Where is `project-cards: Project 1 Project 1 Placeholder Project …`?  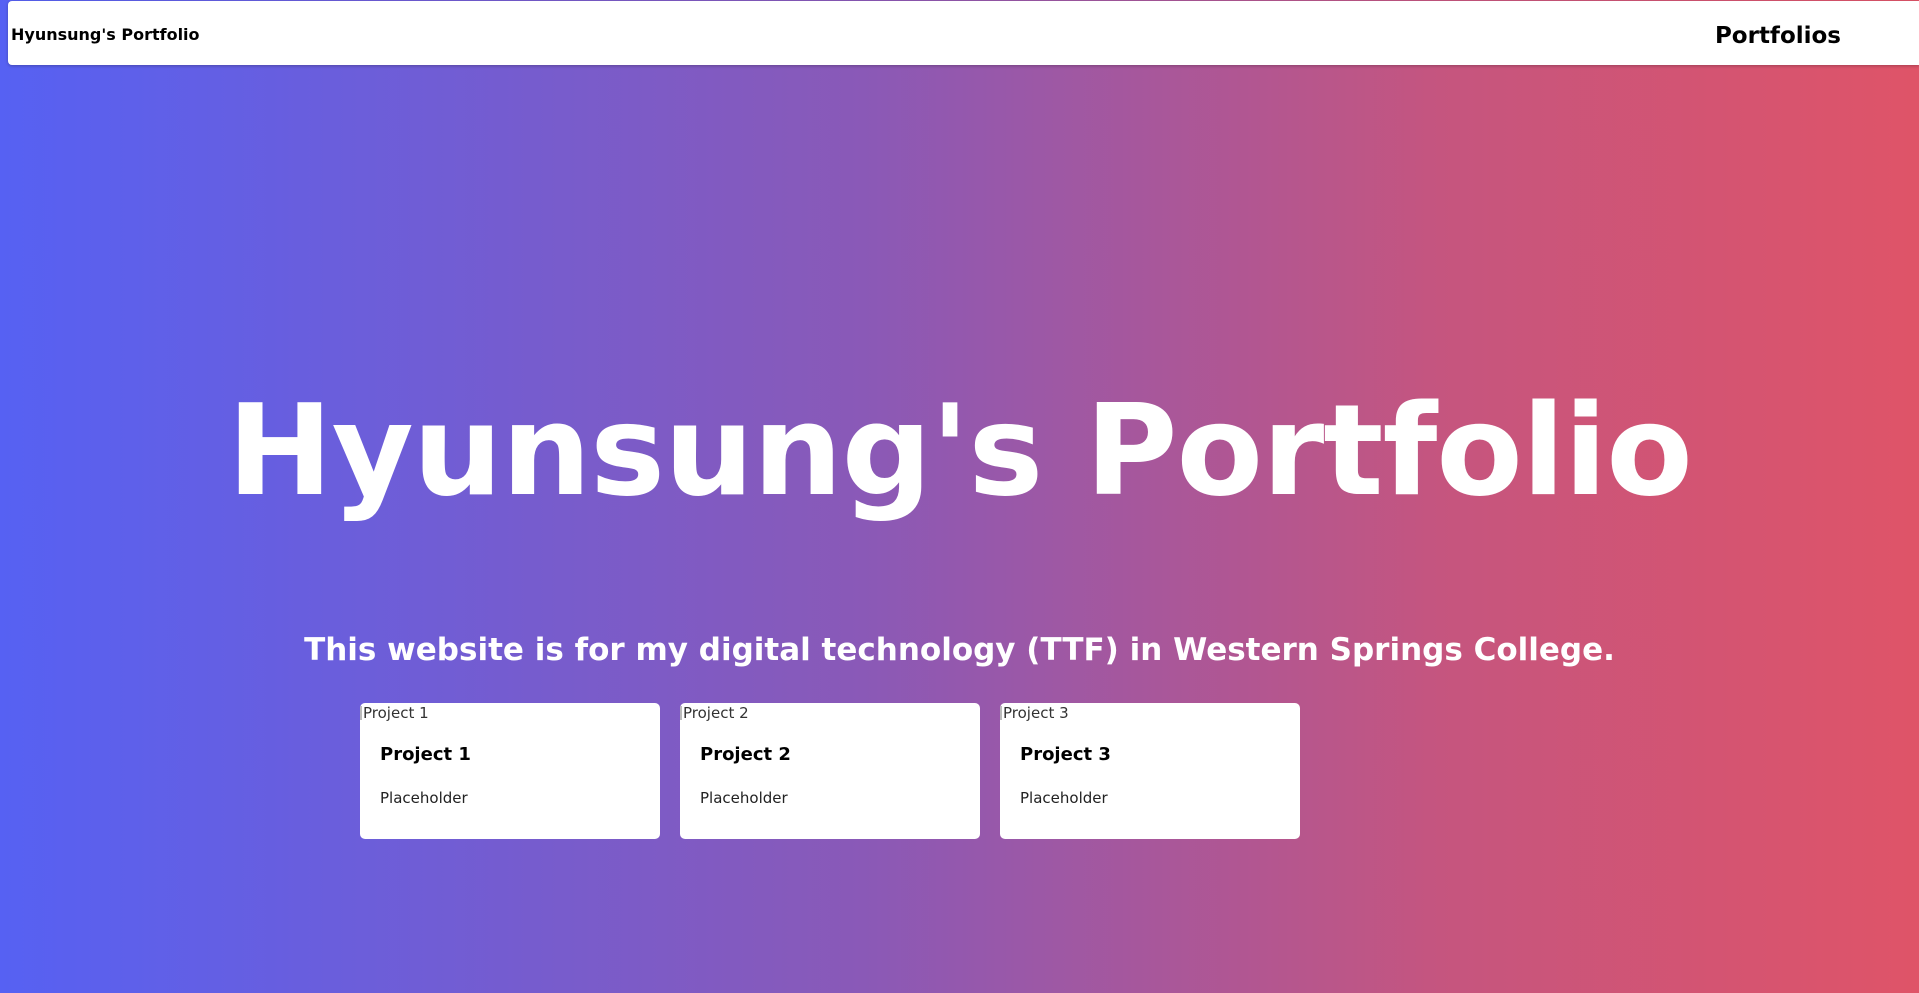
project-cards: Project 1 Project 1 Placeholder Project … is located at coordinates (830, 771).